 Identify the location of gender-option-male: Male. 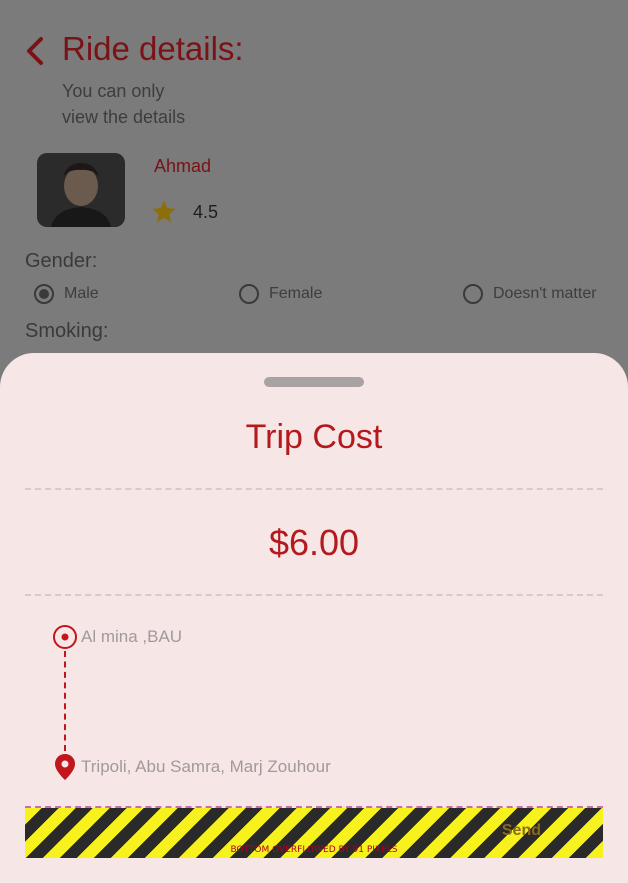
(66, 294).